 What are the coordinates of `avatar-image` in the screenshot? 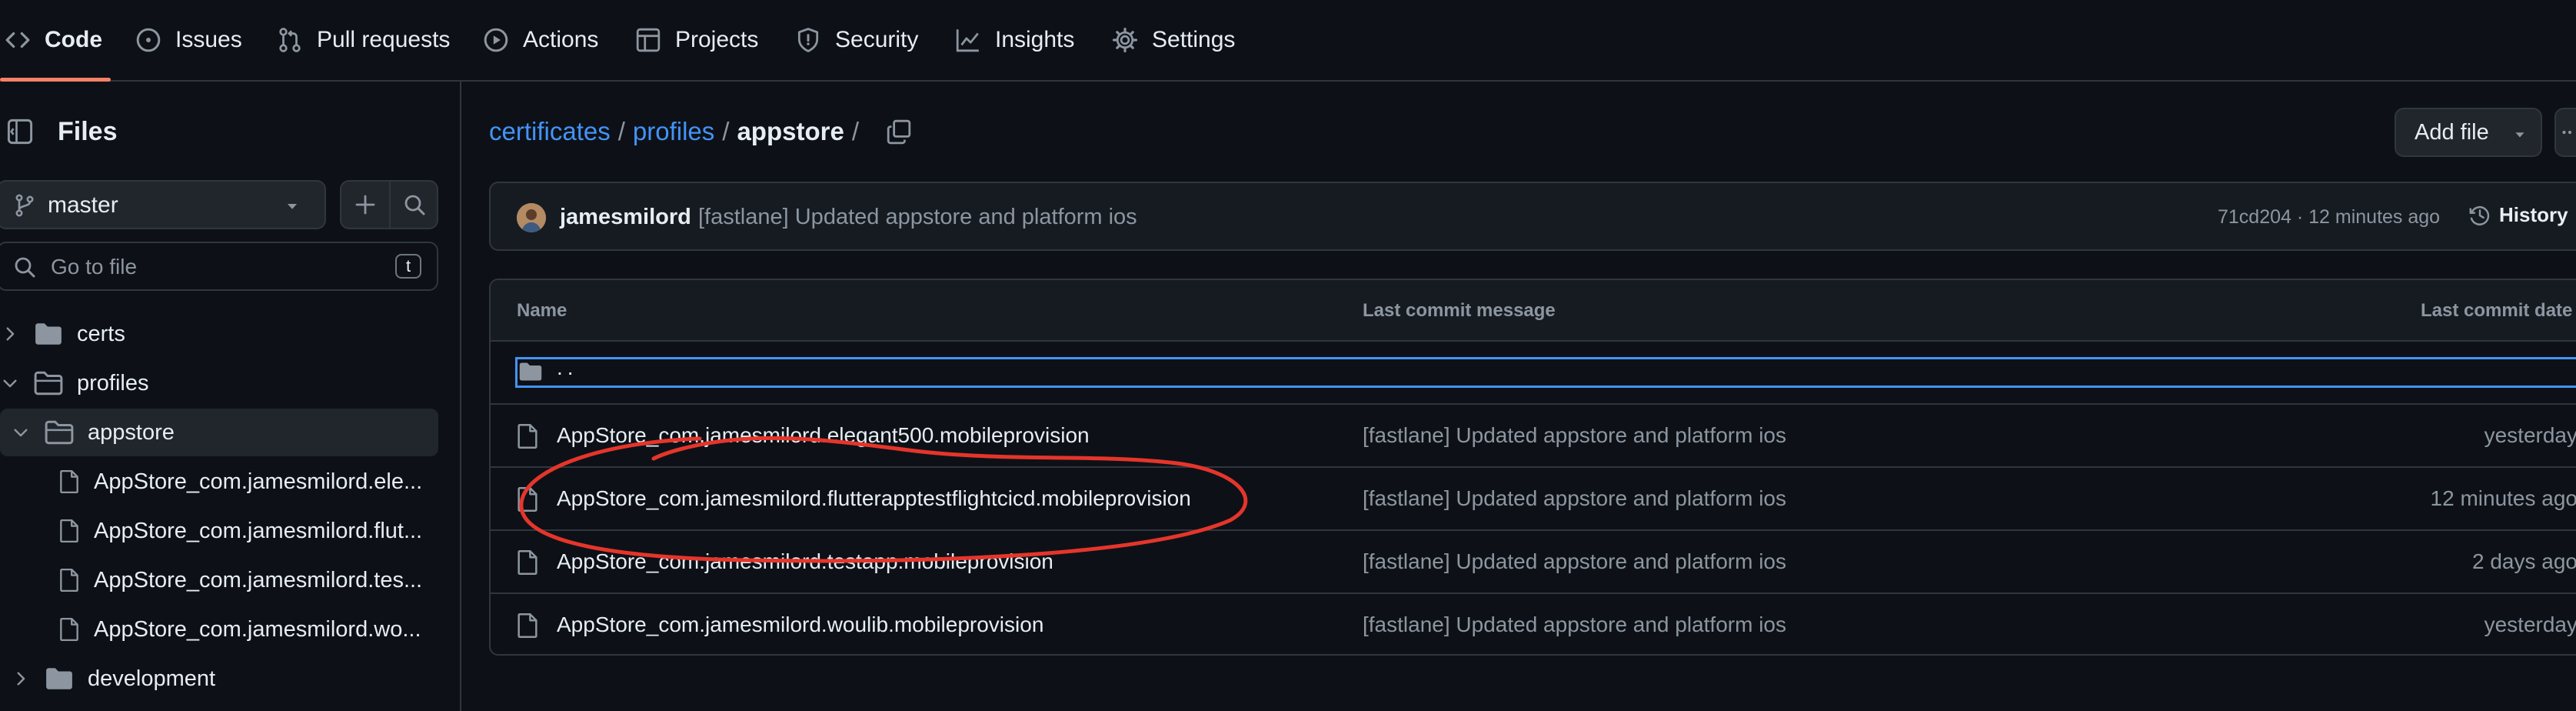 It's located at (531, 217).